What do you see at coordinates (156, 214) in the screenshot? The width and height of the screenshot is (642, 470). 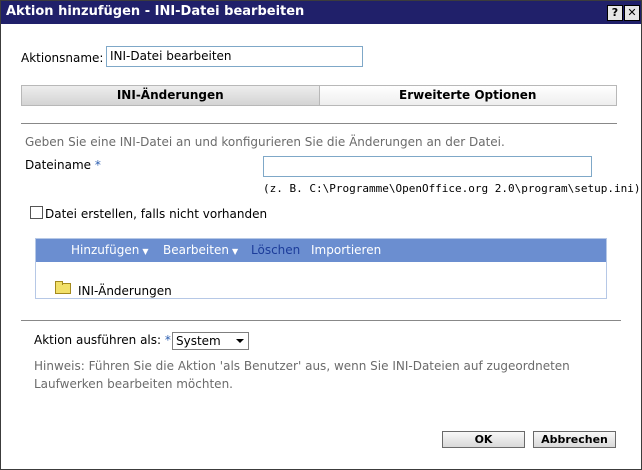 I see `create-file-label: Datei erstellen, falls nicht vorhanden` at bounding box center [156, 214].